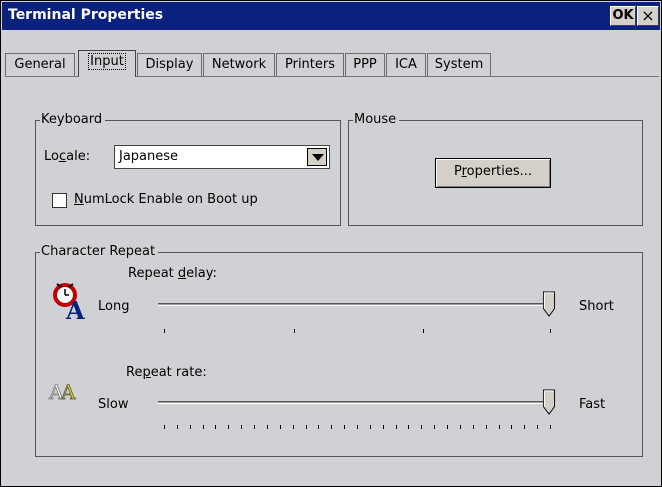 This screenshot has width=662, height=487. Describe the element at coordinates (86, 15) in the screenshot. I see `window-title: Terminal Properties` at that location.